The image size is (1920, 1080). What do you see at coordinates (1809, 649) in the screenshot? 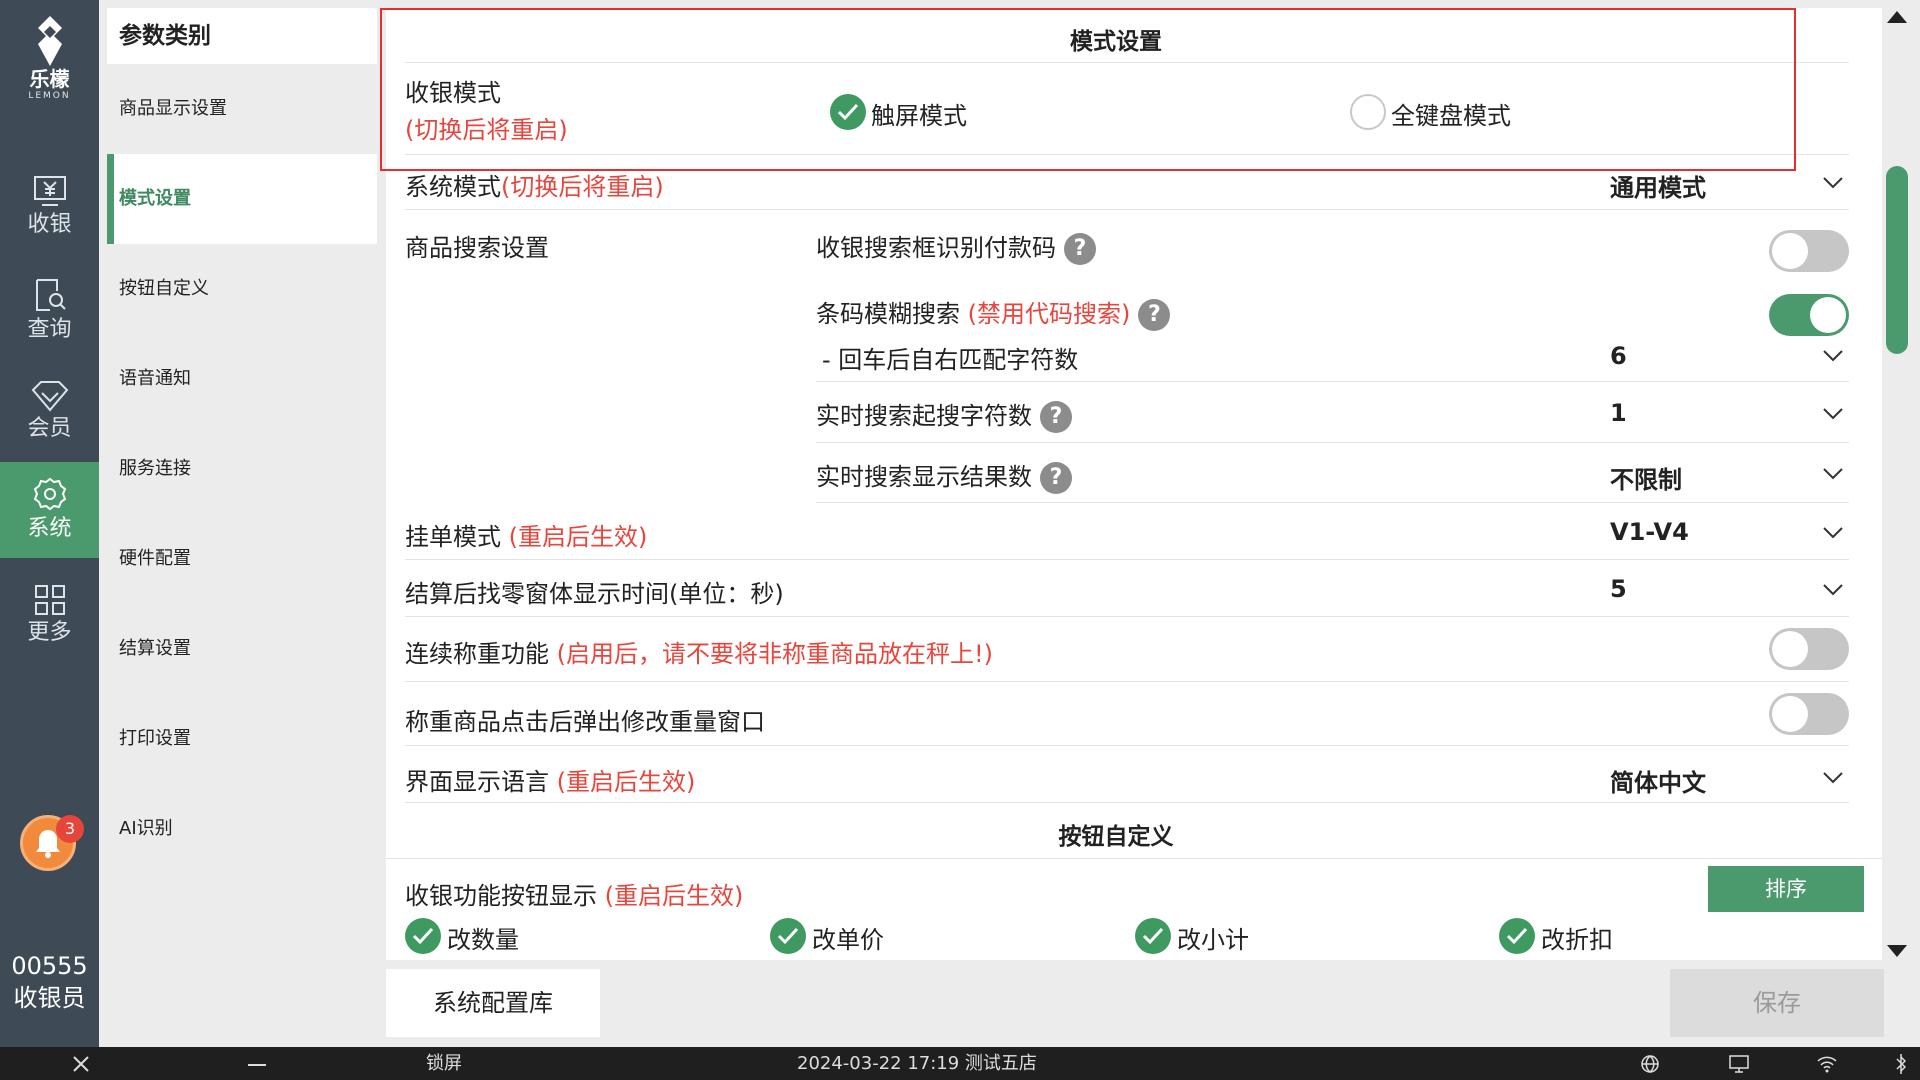
I see `continuous-weighing-toggle` at bounding box center [1809, 649].